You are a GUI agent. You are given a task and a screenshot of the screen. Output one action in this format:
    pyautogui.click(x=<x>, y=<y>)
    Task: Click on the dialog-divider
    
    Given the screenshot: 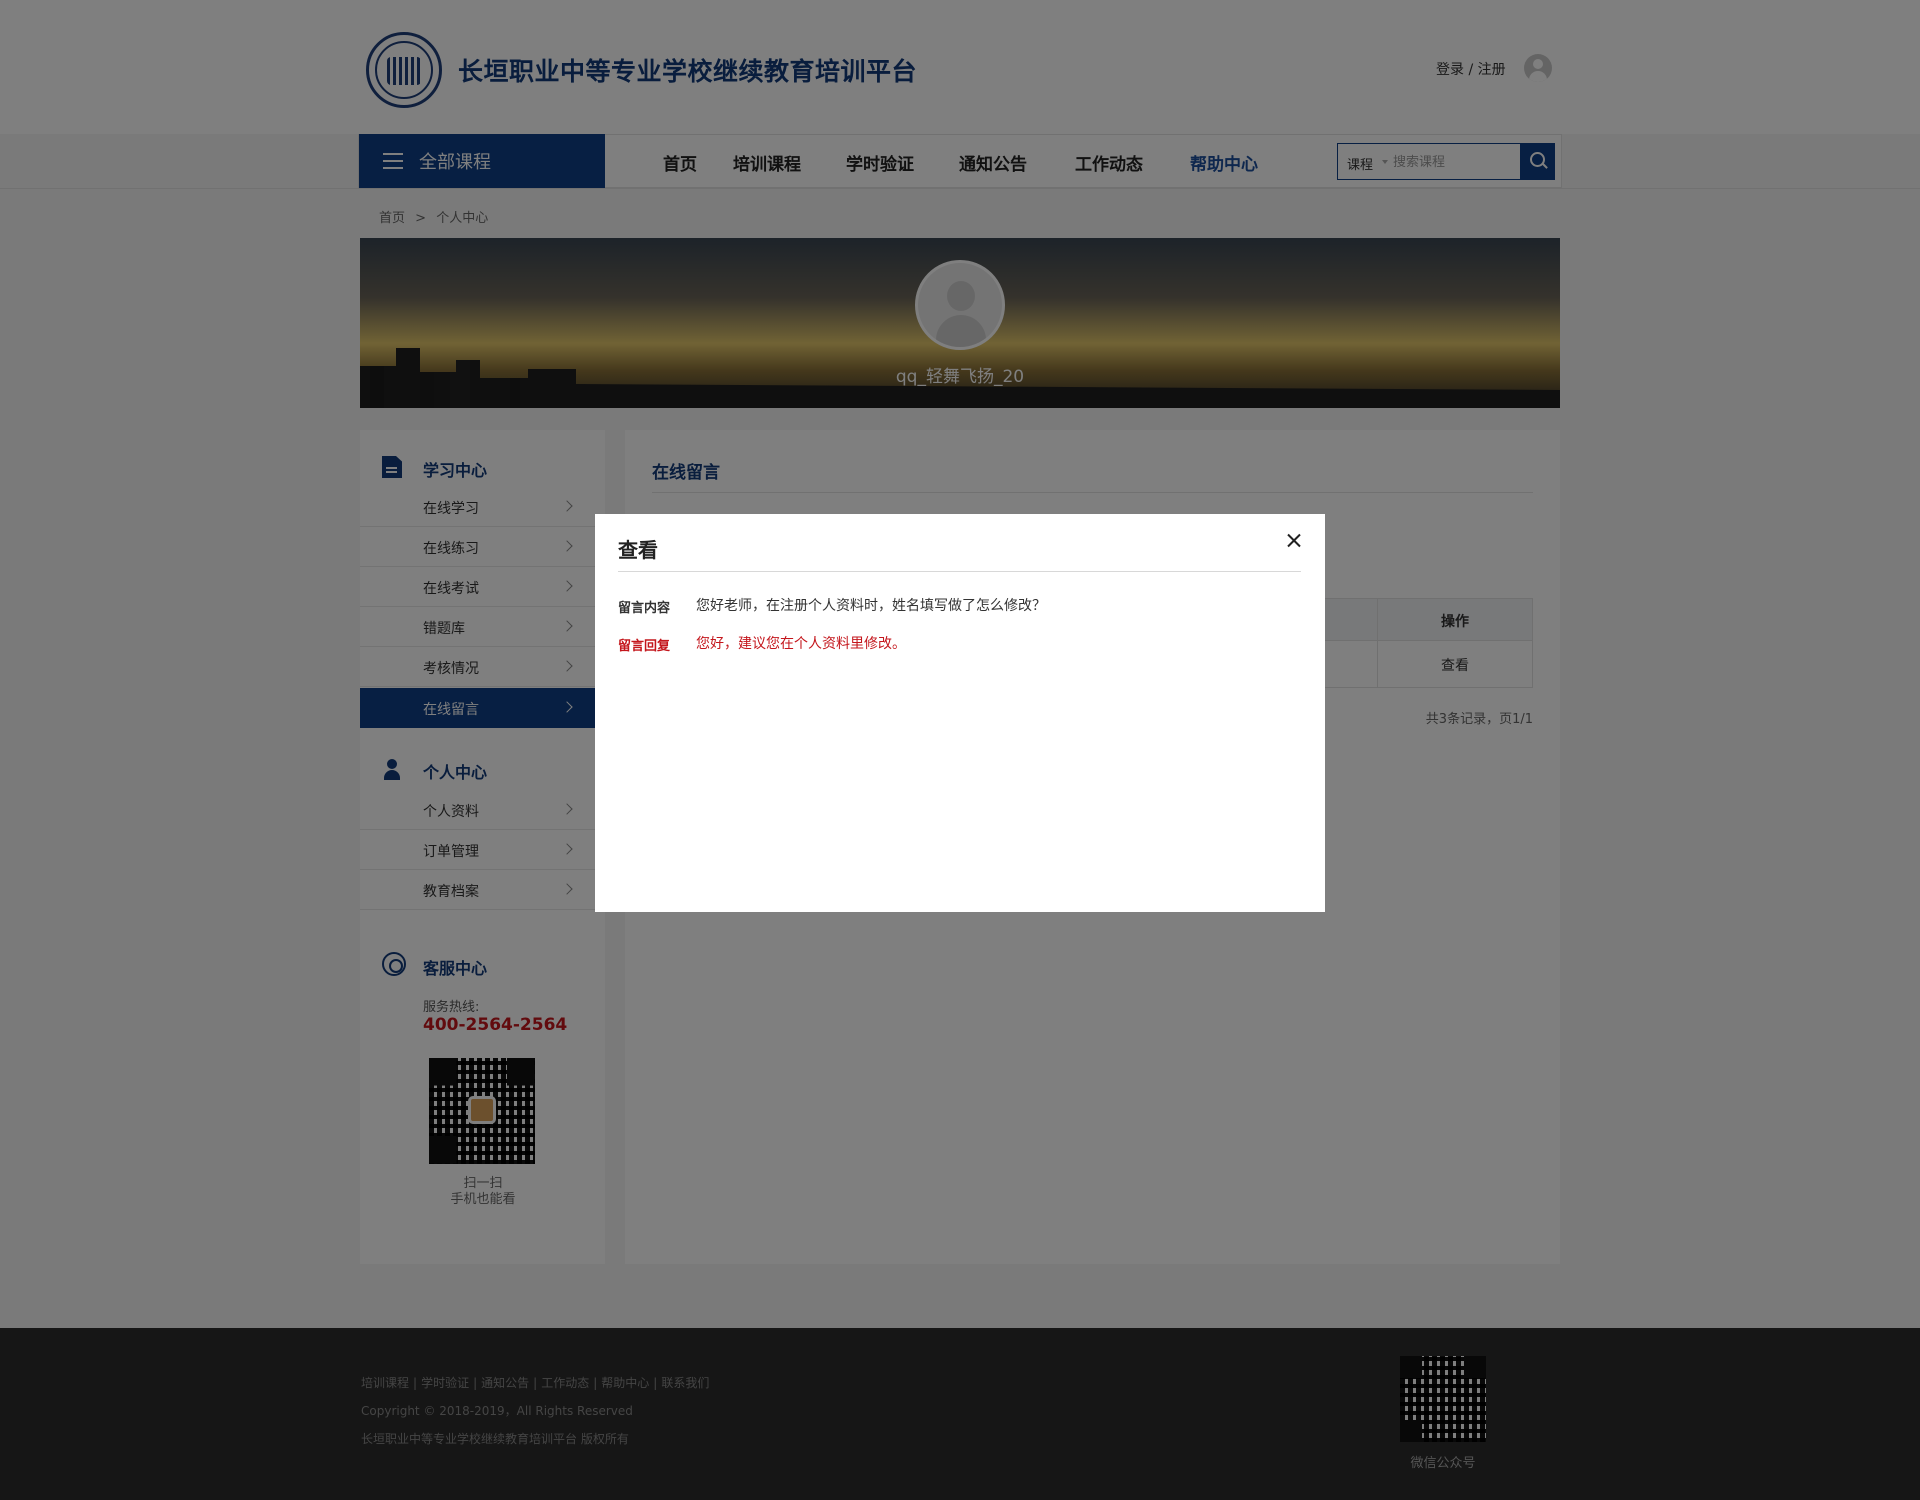 What is the action you would take?
    pyautogui.click(x=959, y=571)
    